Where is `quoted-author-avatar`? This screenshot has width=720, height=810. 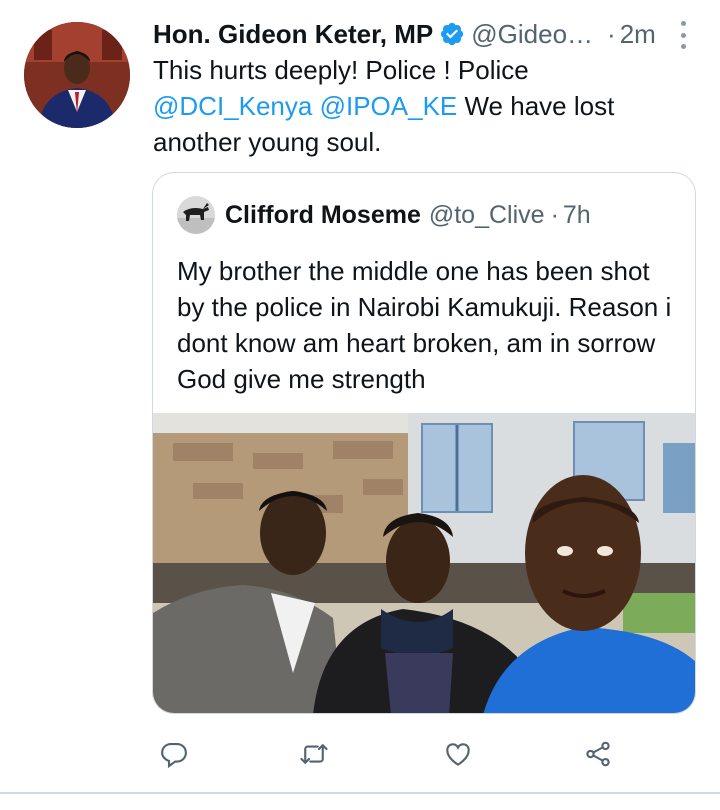 quoted-author-avatar is located at coordinates (196, 215).